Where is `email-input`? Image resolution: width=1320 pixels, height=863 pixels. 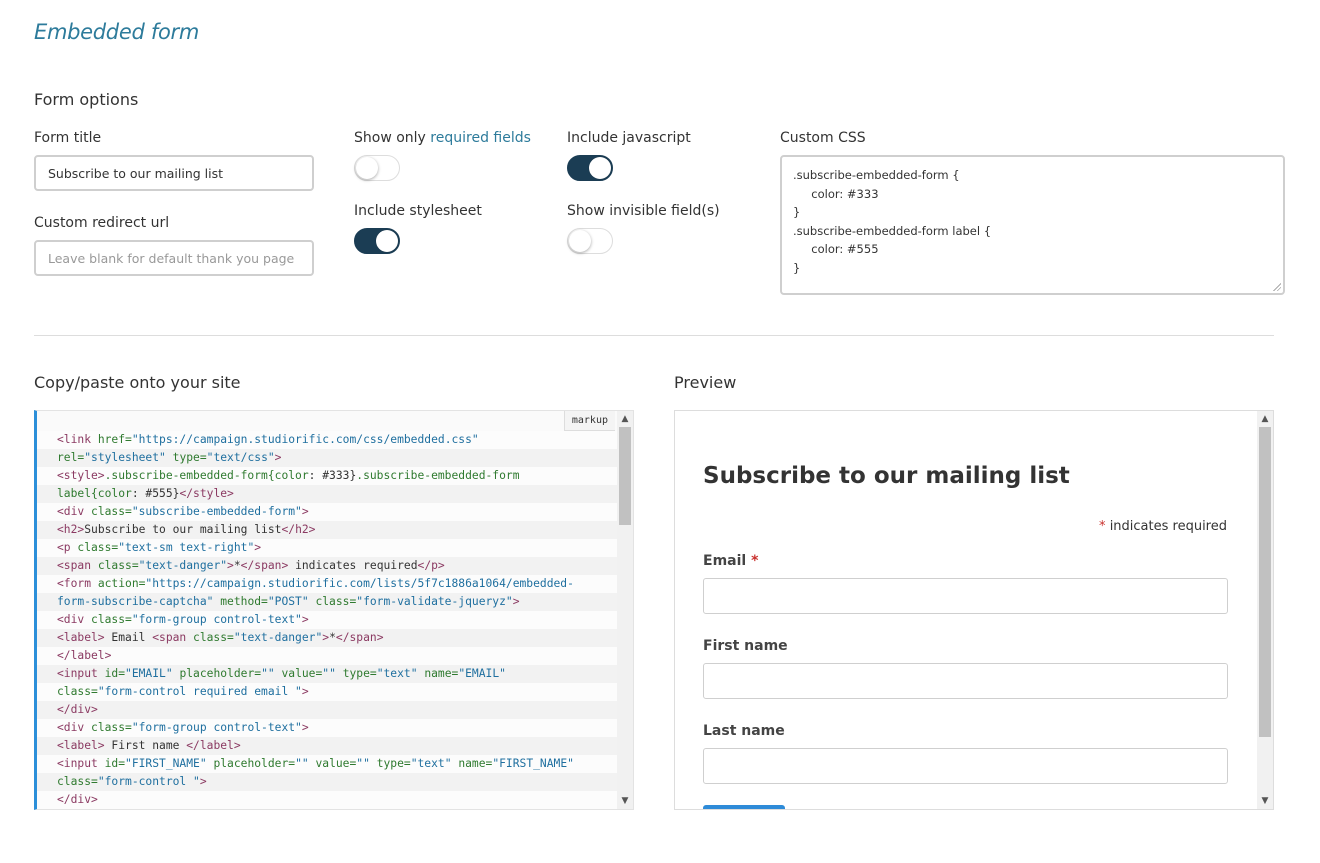 email-input is located at coordinates (965, 596).